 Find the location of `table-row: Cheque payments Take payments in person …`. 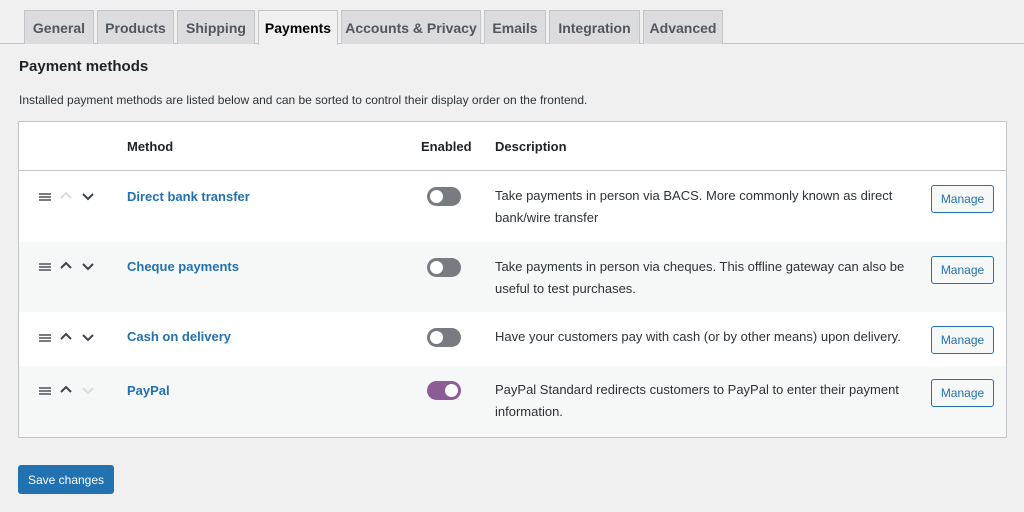

table-row: Cheque payments Take payments in person … is located at coordinates (512, 277).